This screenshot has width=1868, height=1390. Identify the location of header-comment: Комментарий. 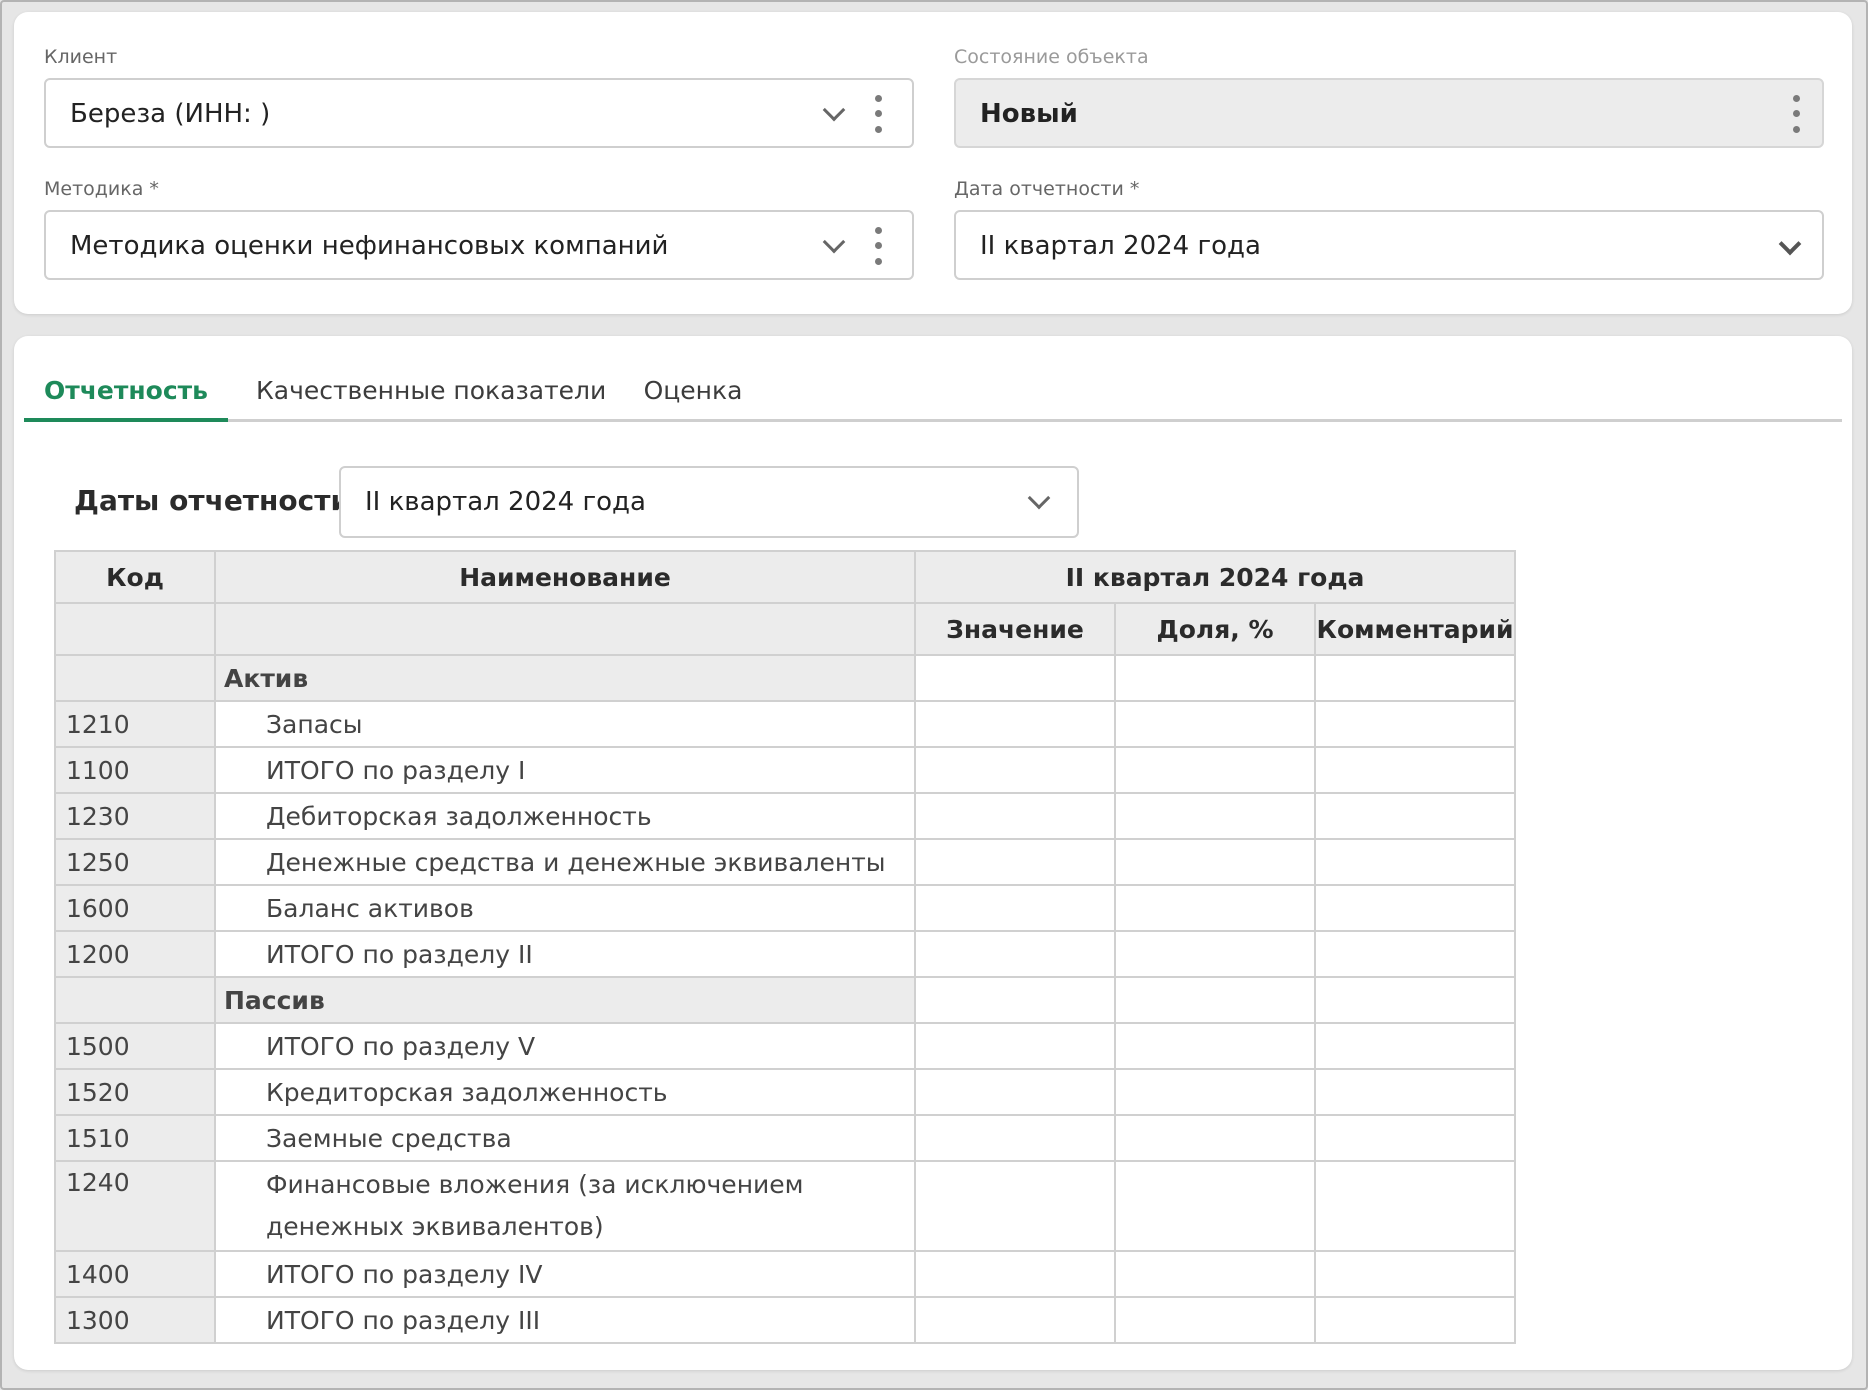
(1415, 629).